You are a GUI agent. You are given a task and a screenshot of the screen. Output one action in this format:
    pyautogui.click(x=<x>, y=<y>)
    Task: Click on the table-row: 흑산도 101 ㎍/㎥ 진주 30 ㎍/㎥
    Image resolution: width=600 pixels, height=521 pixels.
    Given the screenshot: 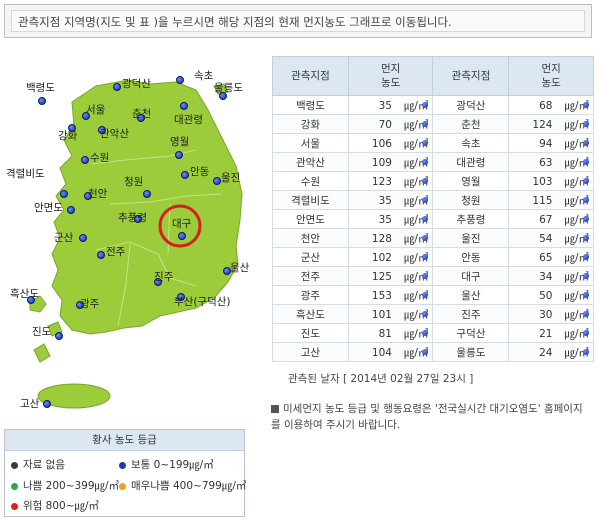 What is the action you would take?
    pyautogui.click(x=433, y=314)
    